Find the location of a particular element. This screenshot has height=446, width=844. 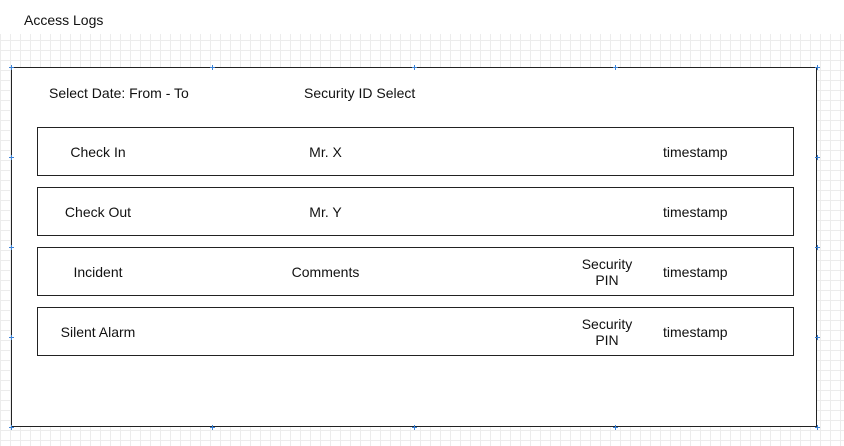

date-range-select: Select Date: From - To is located at coordinates (119, 93).